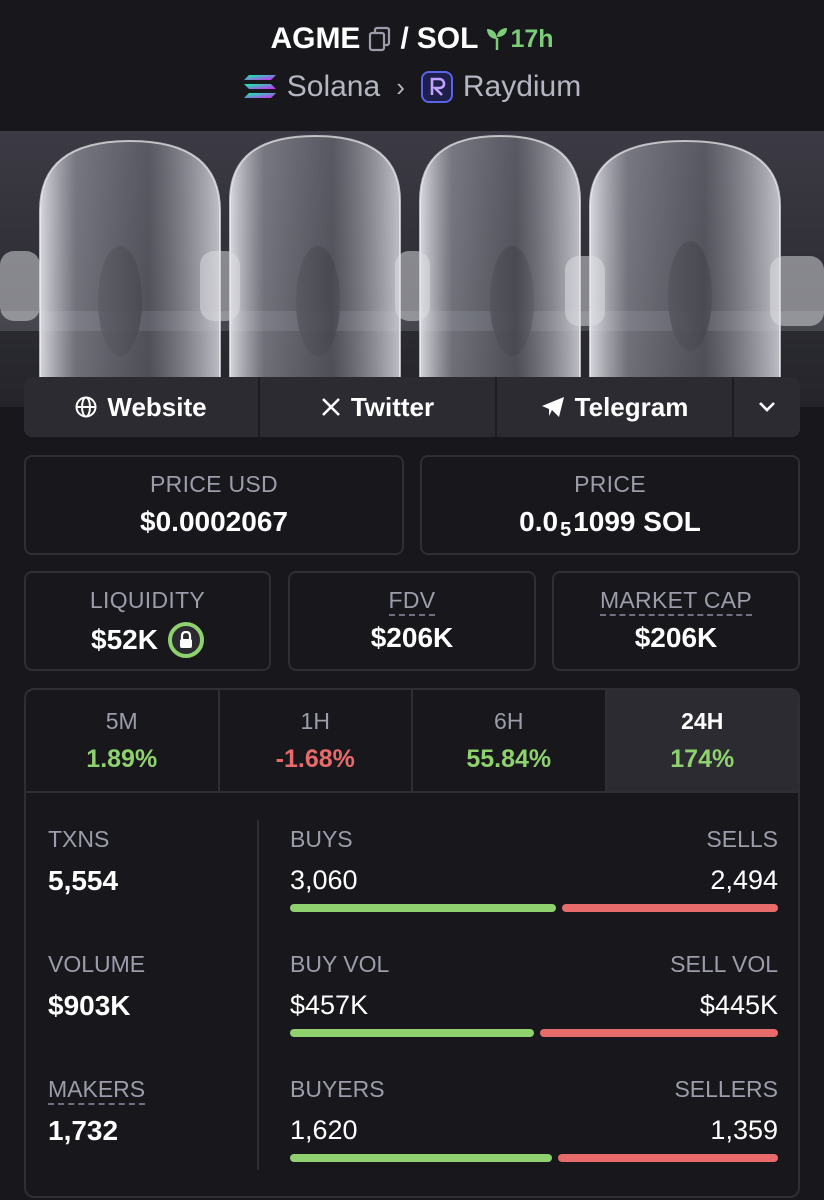  I want to click on price-usd-label: PRICE USD, so click(214, 484).